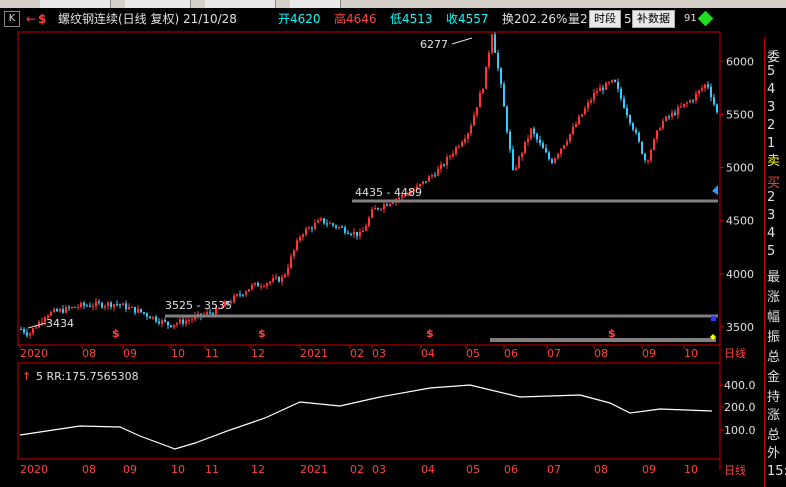  Describe the element at coordinates (740, 385) in the screenshot. I see `indicator-axis-label: 400.0` at that location.